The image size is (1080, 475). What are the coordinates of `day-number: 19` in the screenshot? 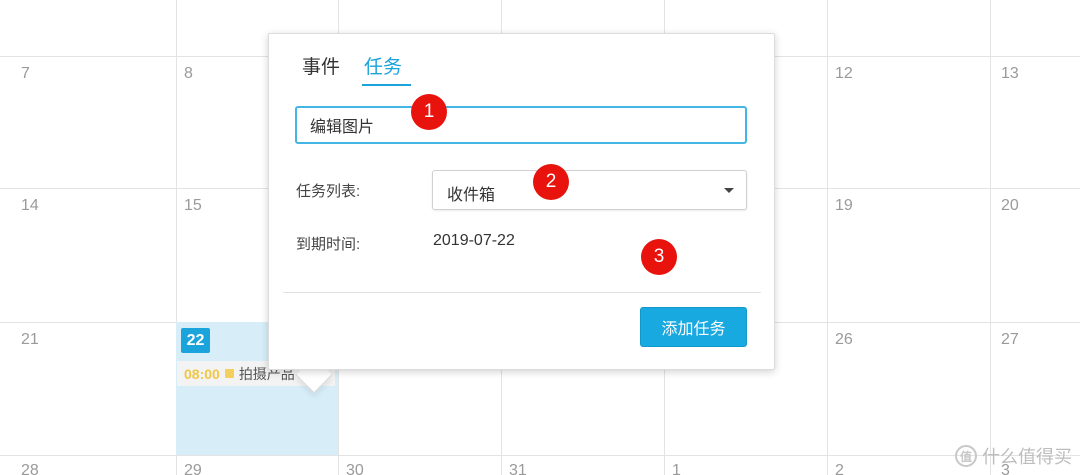 It's located at (844, 205).